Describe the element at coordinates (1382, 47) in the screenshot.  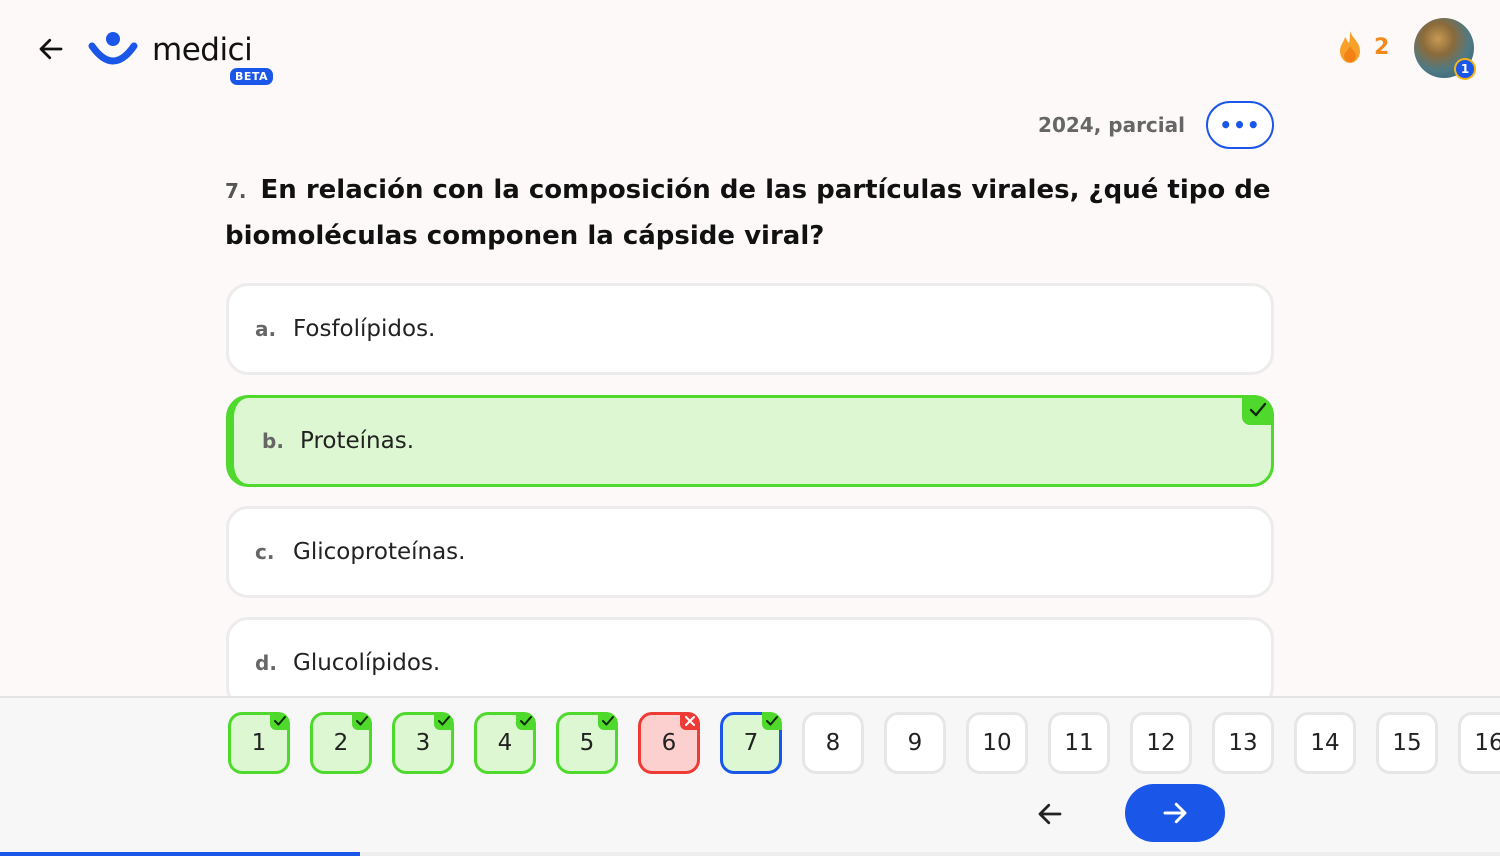
I see `streak-count: 2` at that location.